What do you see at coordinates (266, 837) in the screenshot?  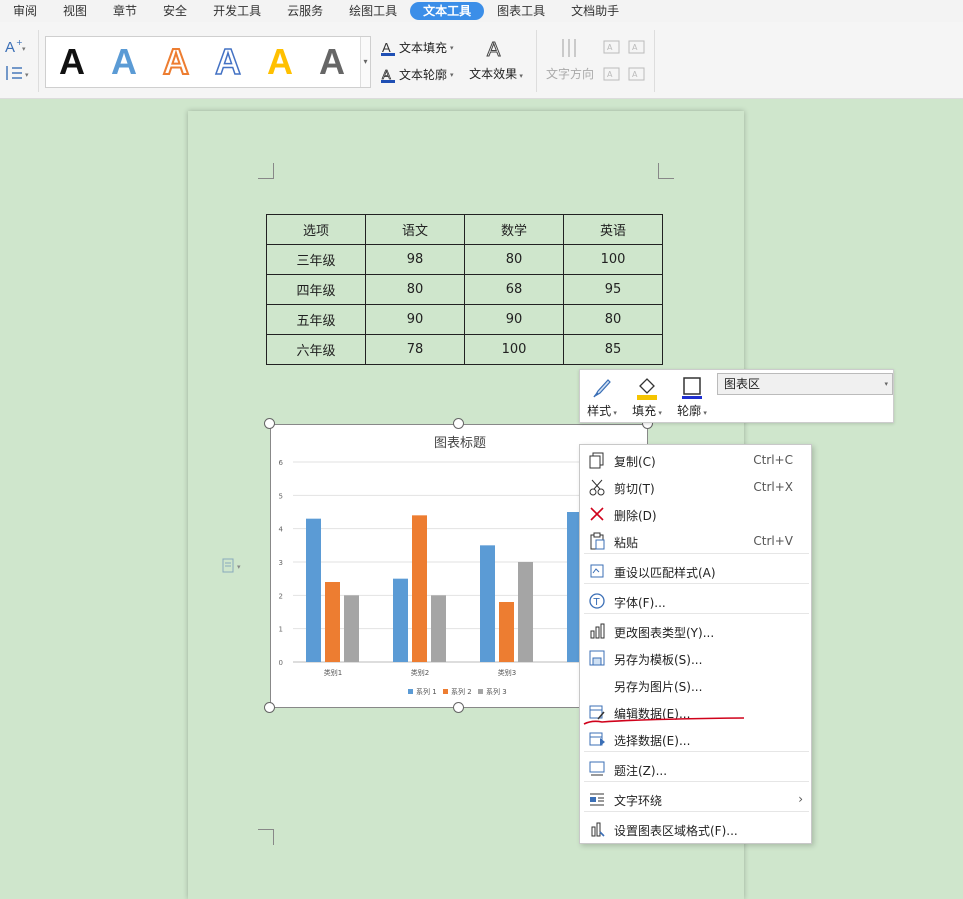 I see `margin-corner-bl` at bounding box center [266, 837].